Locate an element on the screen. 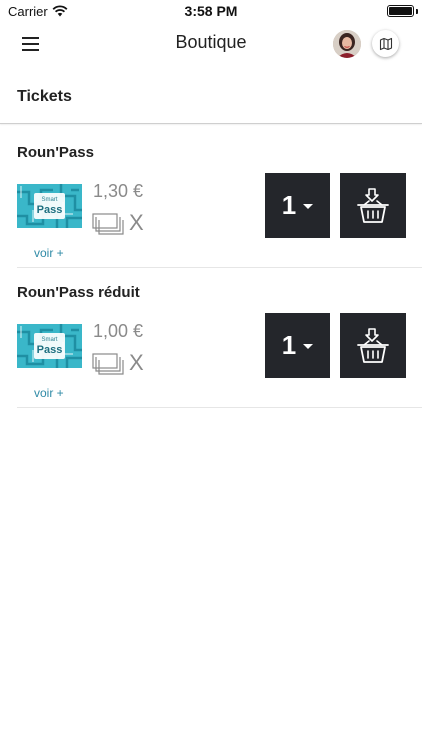  divider is located at coordinates (219, 407).